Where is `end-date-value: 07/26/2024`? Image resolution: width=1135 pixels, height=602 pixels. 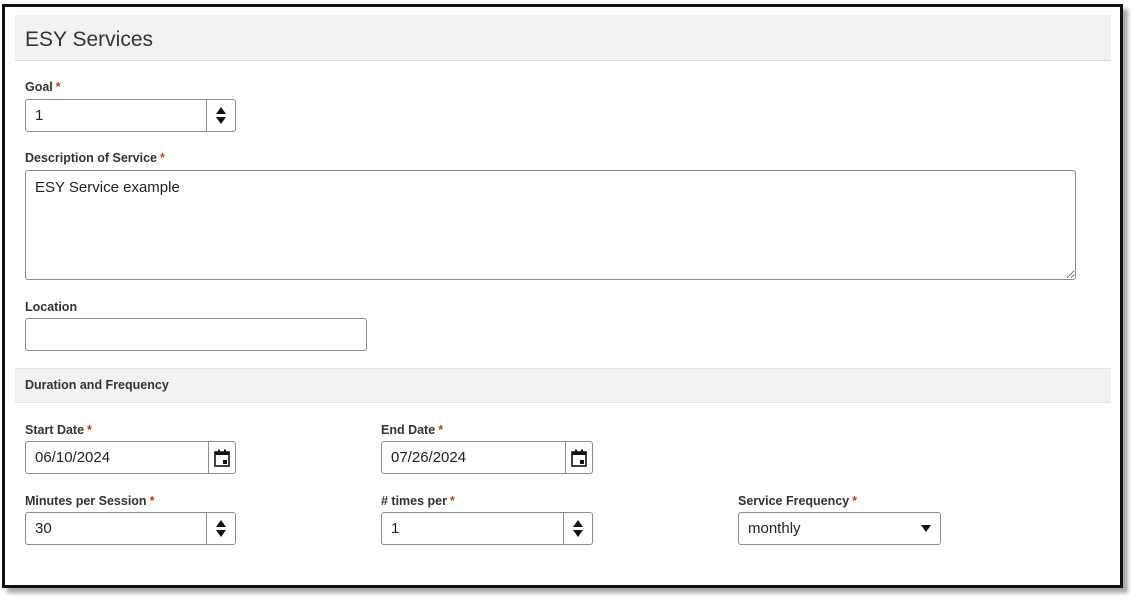
end-date-value: 07/26/2024 is located at coordinates (429, 457).